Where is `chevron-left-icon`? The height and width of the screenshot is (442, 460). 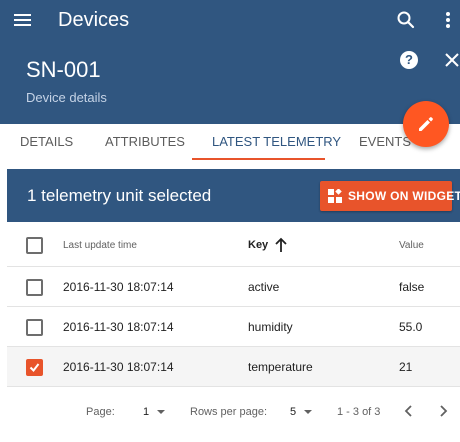
chevron-left-icon is located at coordinates (409, 411).